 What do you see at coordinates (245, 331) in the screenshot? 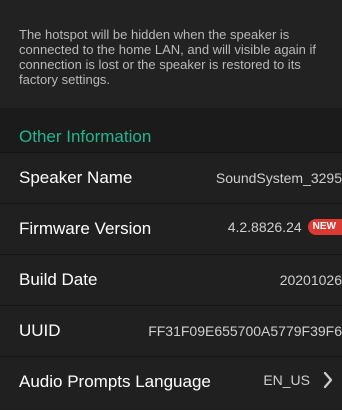
I see `uuid-value: FF31F09E655700A5779F39F6` at bounding box center [245, 331].